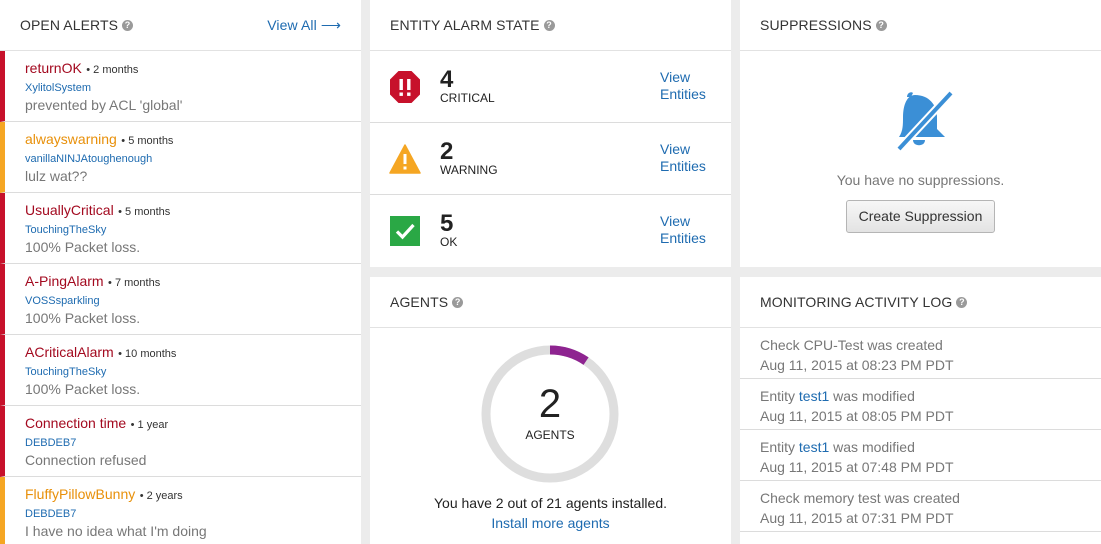  What do you see at coordinates (860, 498) in the screenshot?
I see `log-text: Check memory test was created` at bounding box center [860, 498].